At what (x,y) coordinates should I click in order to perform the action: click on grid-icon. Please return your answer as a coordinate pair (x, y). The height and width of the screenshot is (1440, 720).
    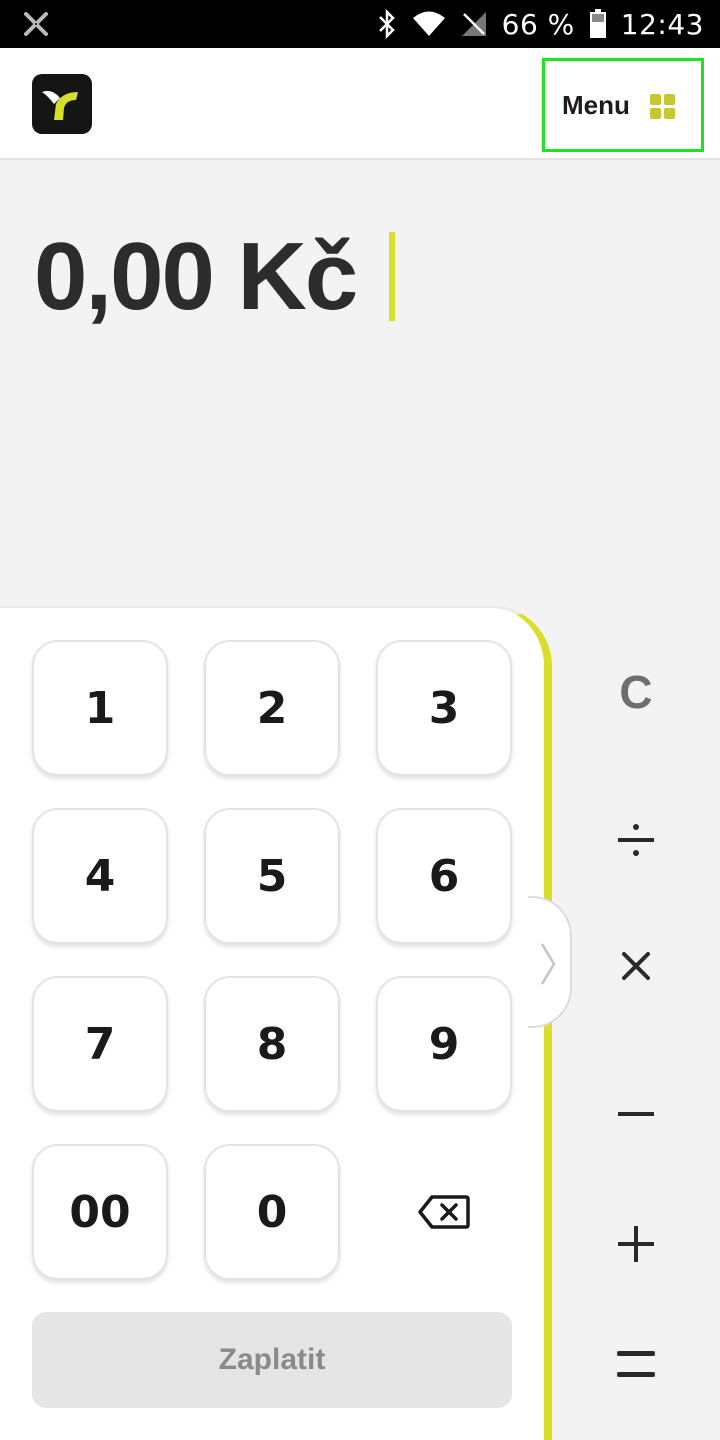
    Looking at the image, I should click on (662, 106).